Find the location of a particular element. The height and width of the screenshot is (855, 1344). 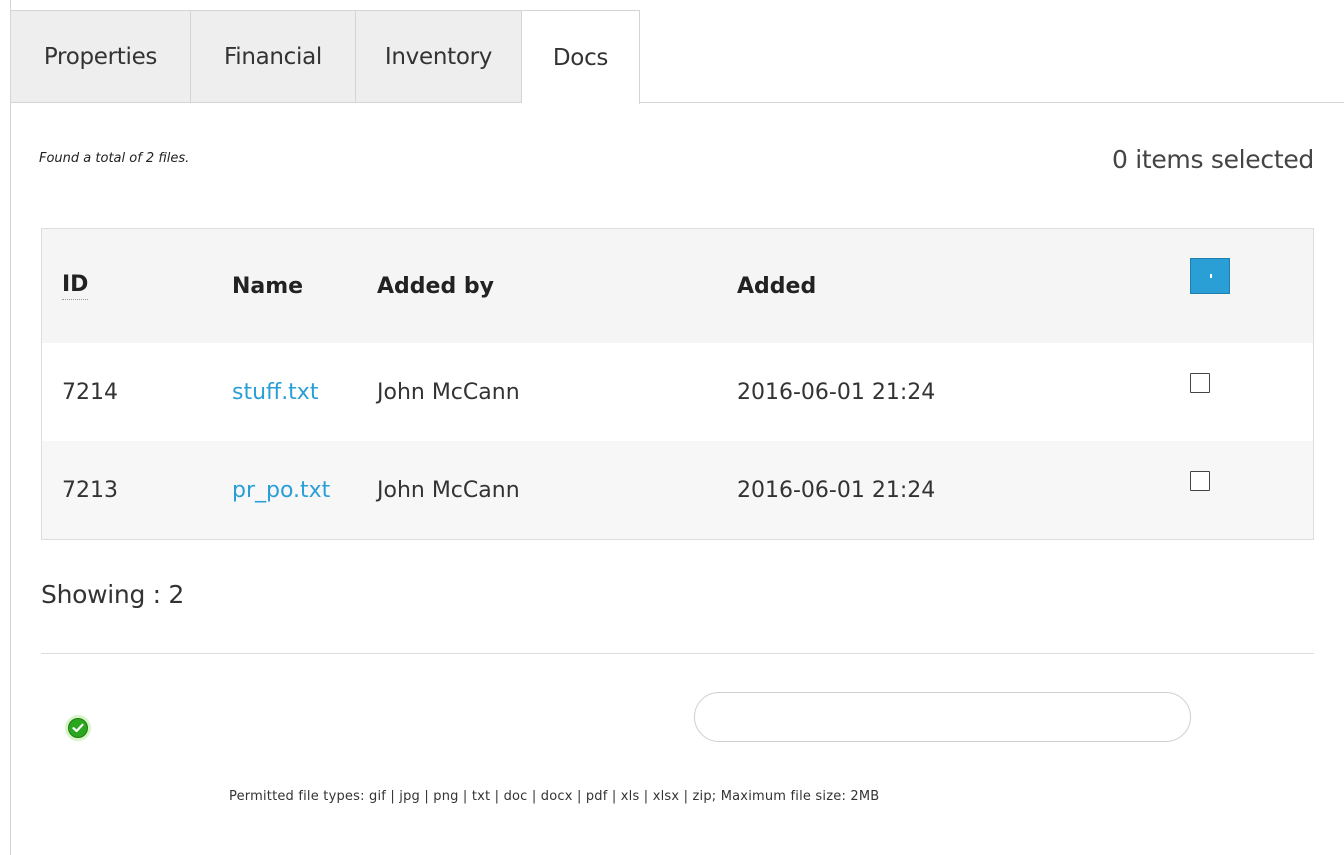

row-id: 7213 is located at coordinates (90, 490).